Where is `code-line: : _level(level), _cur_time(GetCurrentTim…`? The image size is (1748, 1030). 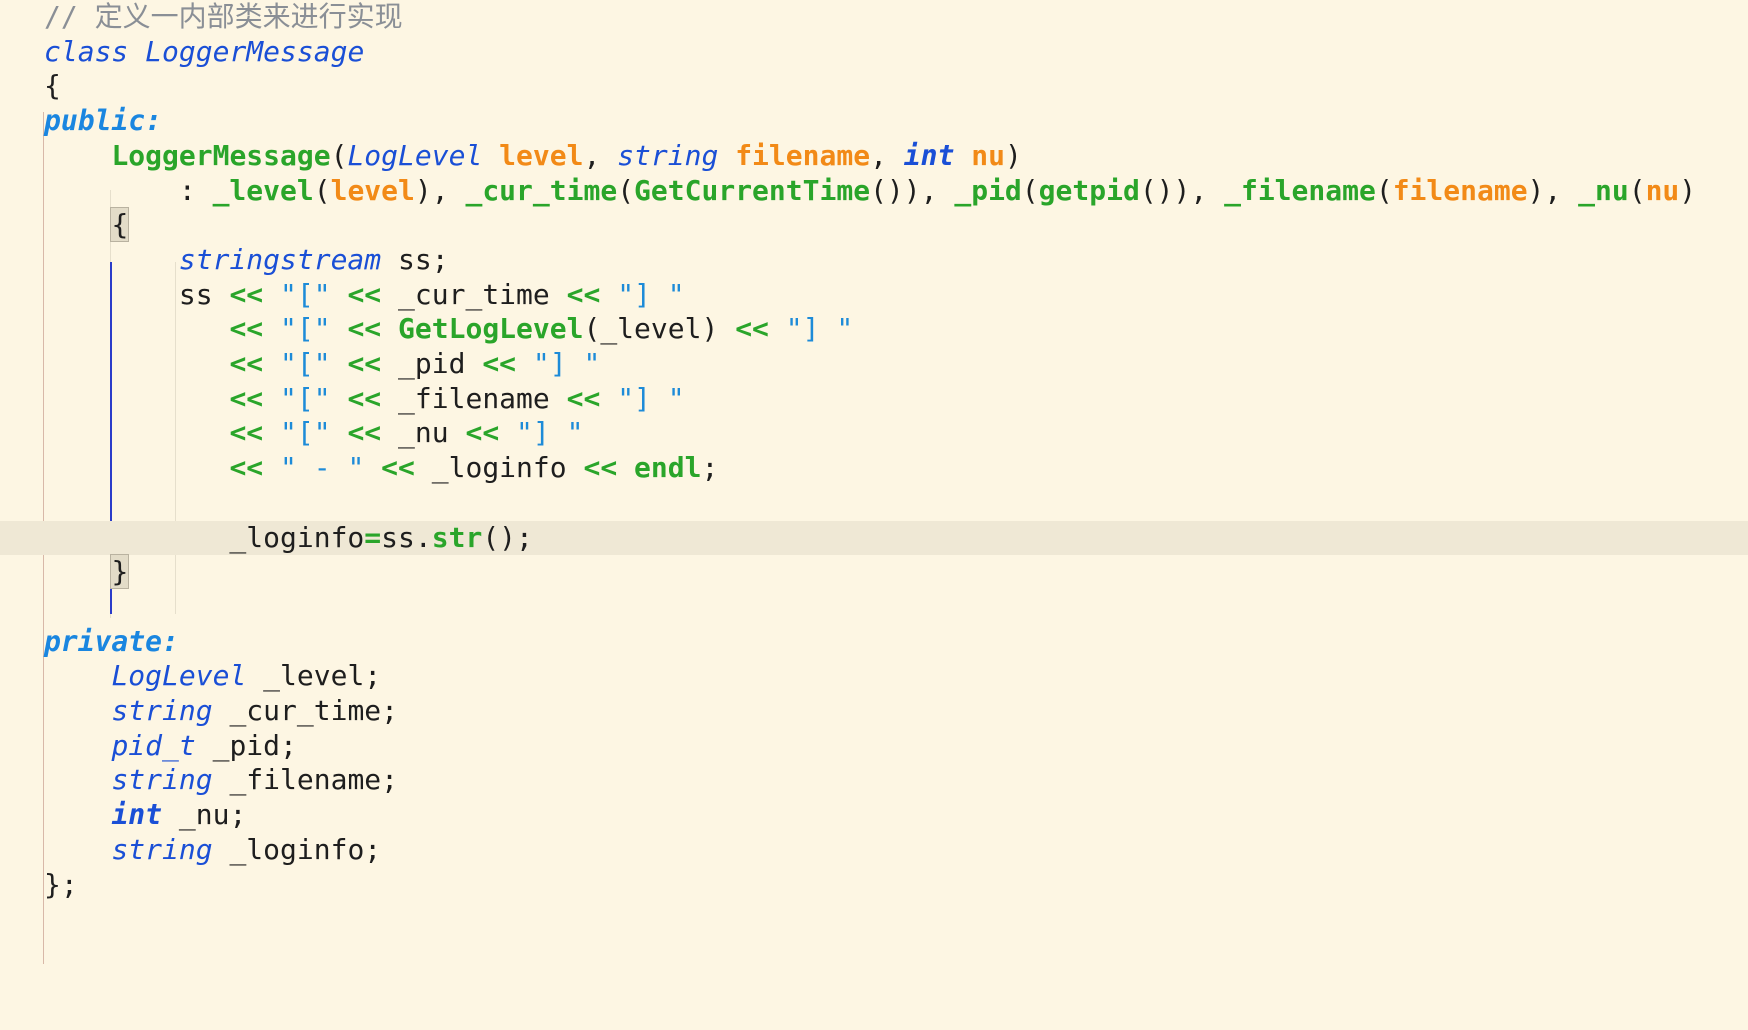 code-line: : _level(level), _cur_time(GetCurrentTim… is located at coordinates (874, 191).